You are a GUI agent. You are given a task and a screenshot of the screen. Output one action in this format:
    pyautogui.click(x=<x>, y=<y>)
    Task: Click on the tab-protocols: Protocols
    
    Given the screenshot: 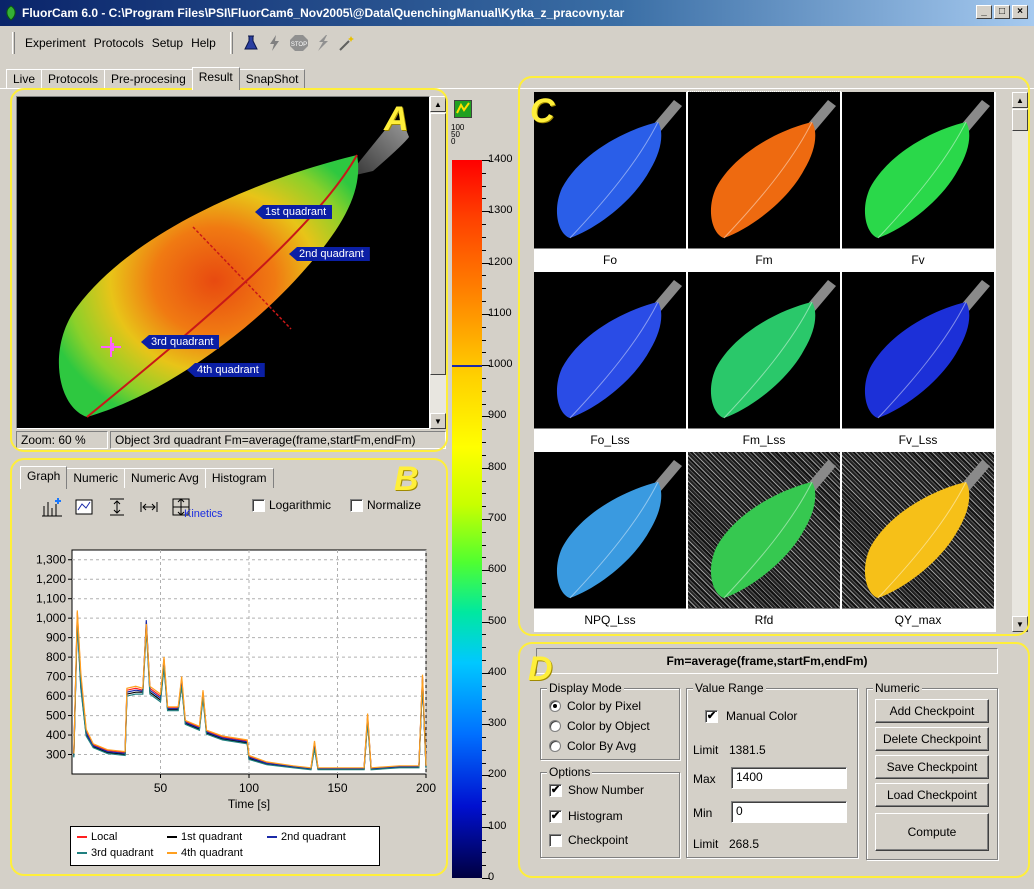 What is the action you would take?
    pyautogui.click(x=73, y=79)
    